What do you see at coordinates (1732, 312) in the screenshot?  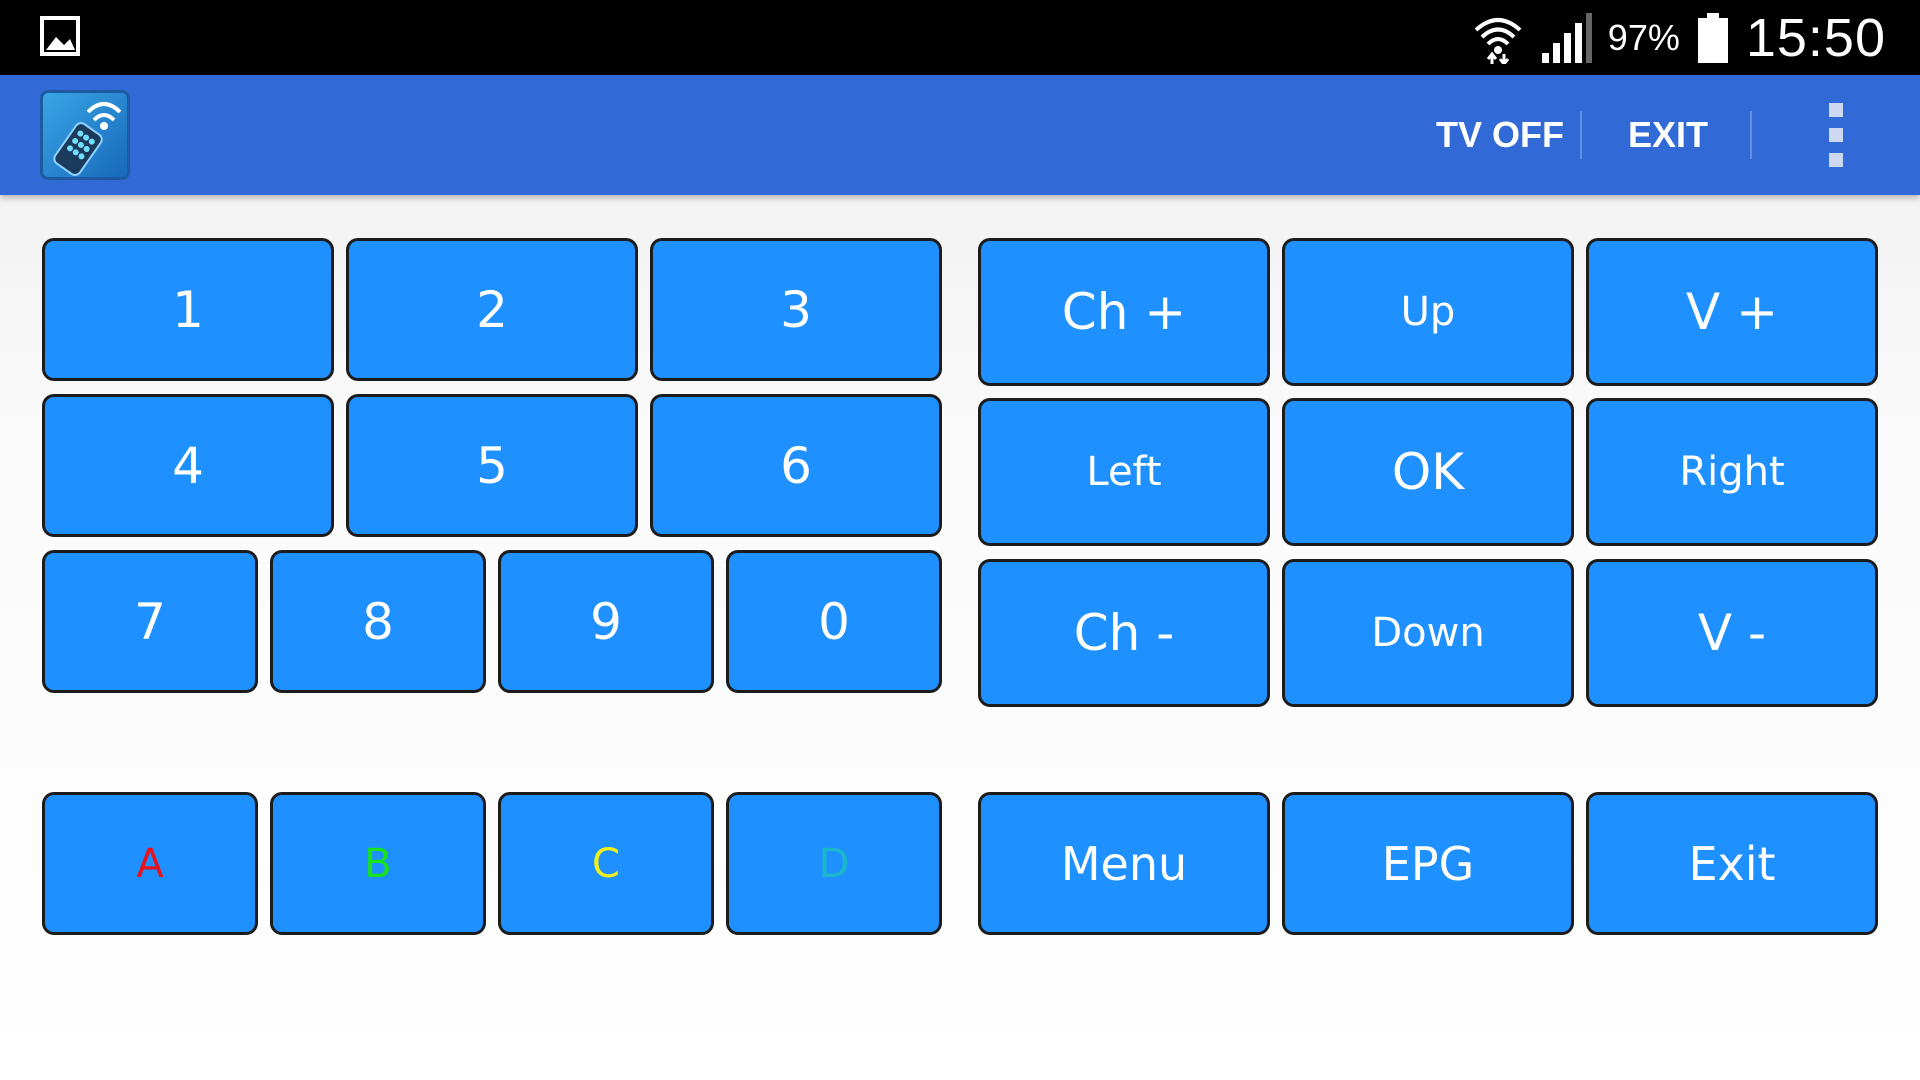 I see `volume-up-button: V +` at bounding box center [1732, 312].